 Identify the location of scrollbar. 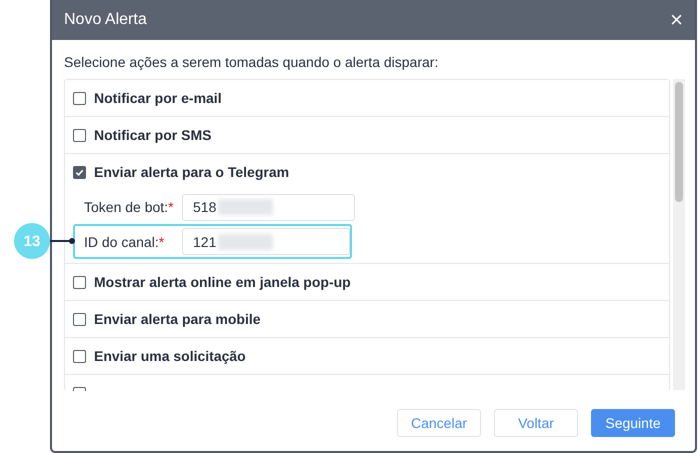
(679, 234).